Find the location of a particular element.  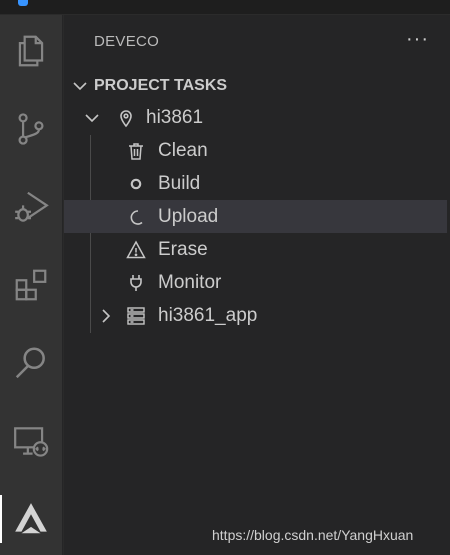

explorer-activity-button is located at coordinates (31, 51).